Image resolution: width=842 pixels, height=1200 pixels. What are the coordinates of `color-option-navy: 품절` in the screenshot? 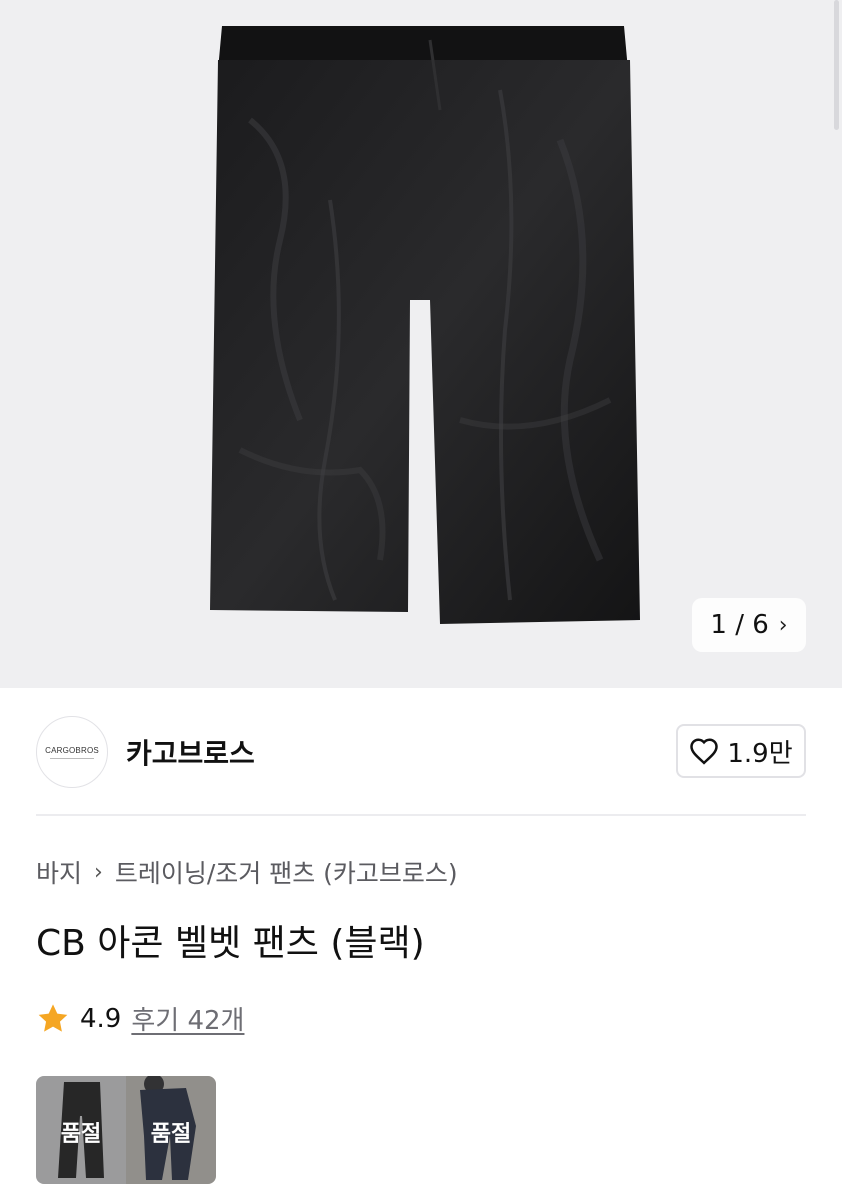 It's located at (171, 1130).